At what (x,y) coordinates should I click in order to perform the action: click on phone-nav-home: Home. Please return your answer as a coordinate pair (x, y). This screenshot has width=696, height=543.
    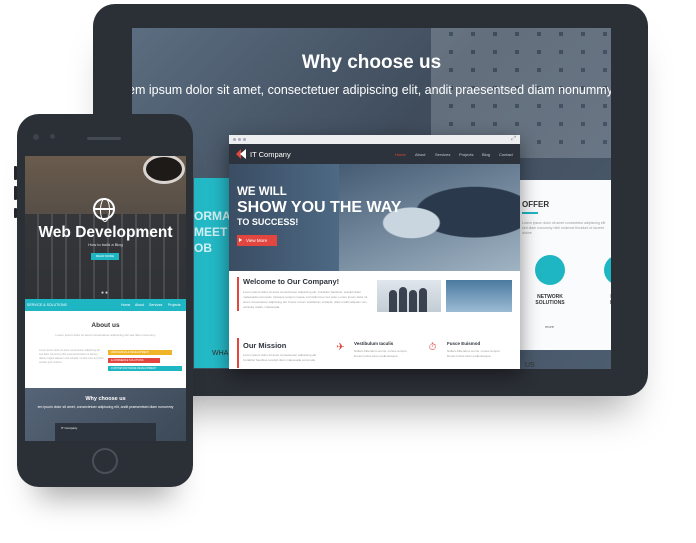
    Looking at the image, I should click on (125, 305).